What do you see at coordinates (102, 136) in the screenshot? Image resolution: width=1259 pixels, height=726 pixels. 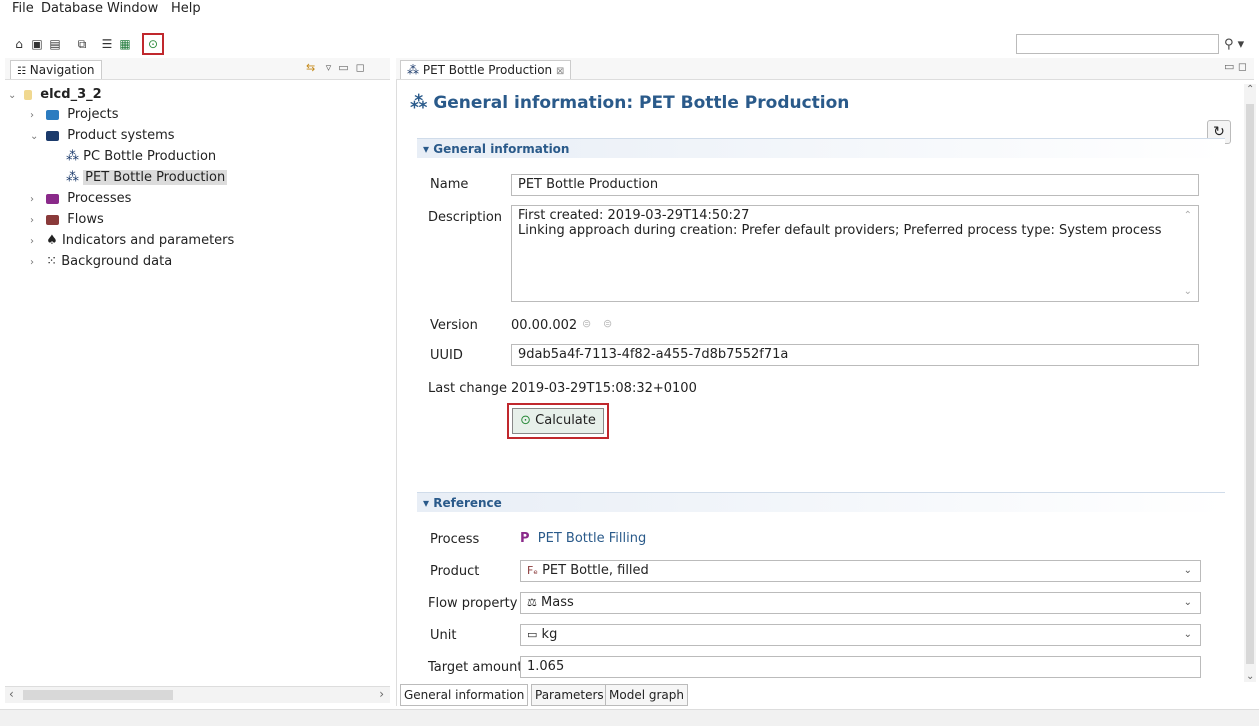 I see `tree-item-product-systems: ⌄ Product systems` at bounding box center [102, 136].